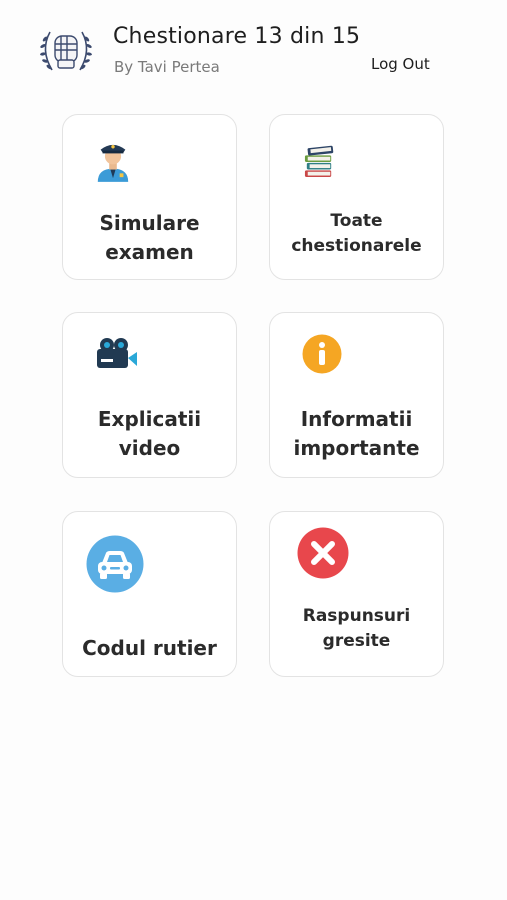 The width and height of the screenshot is (507, 900). What do you see at coordinates (113, 163) in the screenshot?
I see `police-officer-icon` at bounding box center [113, 163].